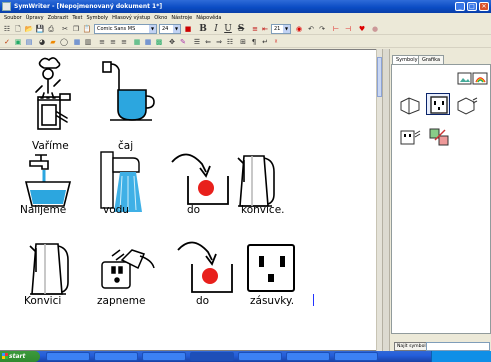 The image size is (491, 362). Describe the element at coordinates (159, 42) in the screenshot. I see `grid-green-icon: ▩` at that location.